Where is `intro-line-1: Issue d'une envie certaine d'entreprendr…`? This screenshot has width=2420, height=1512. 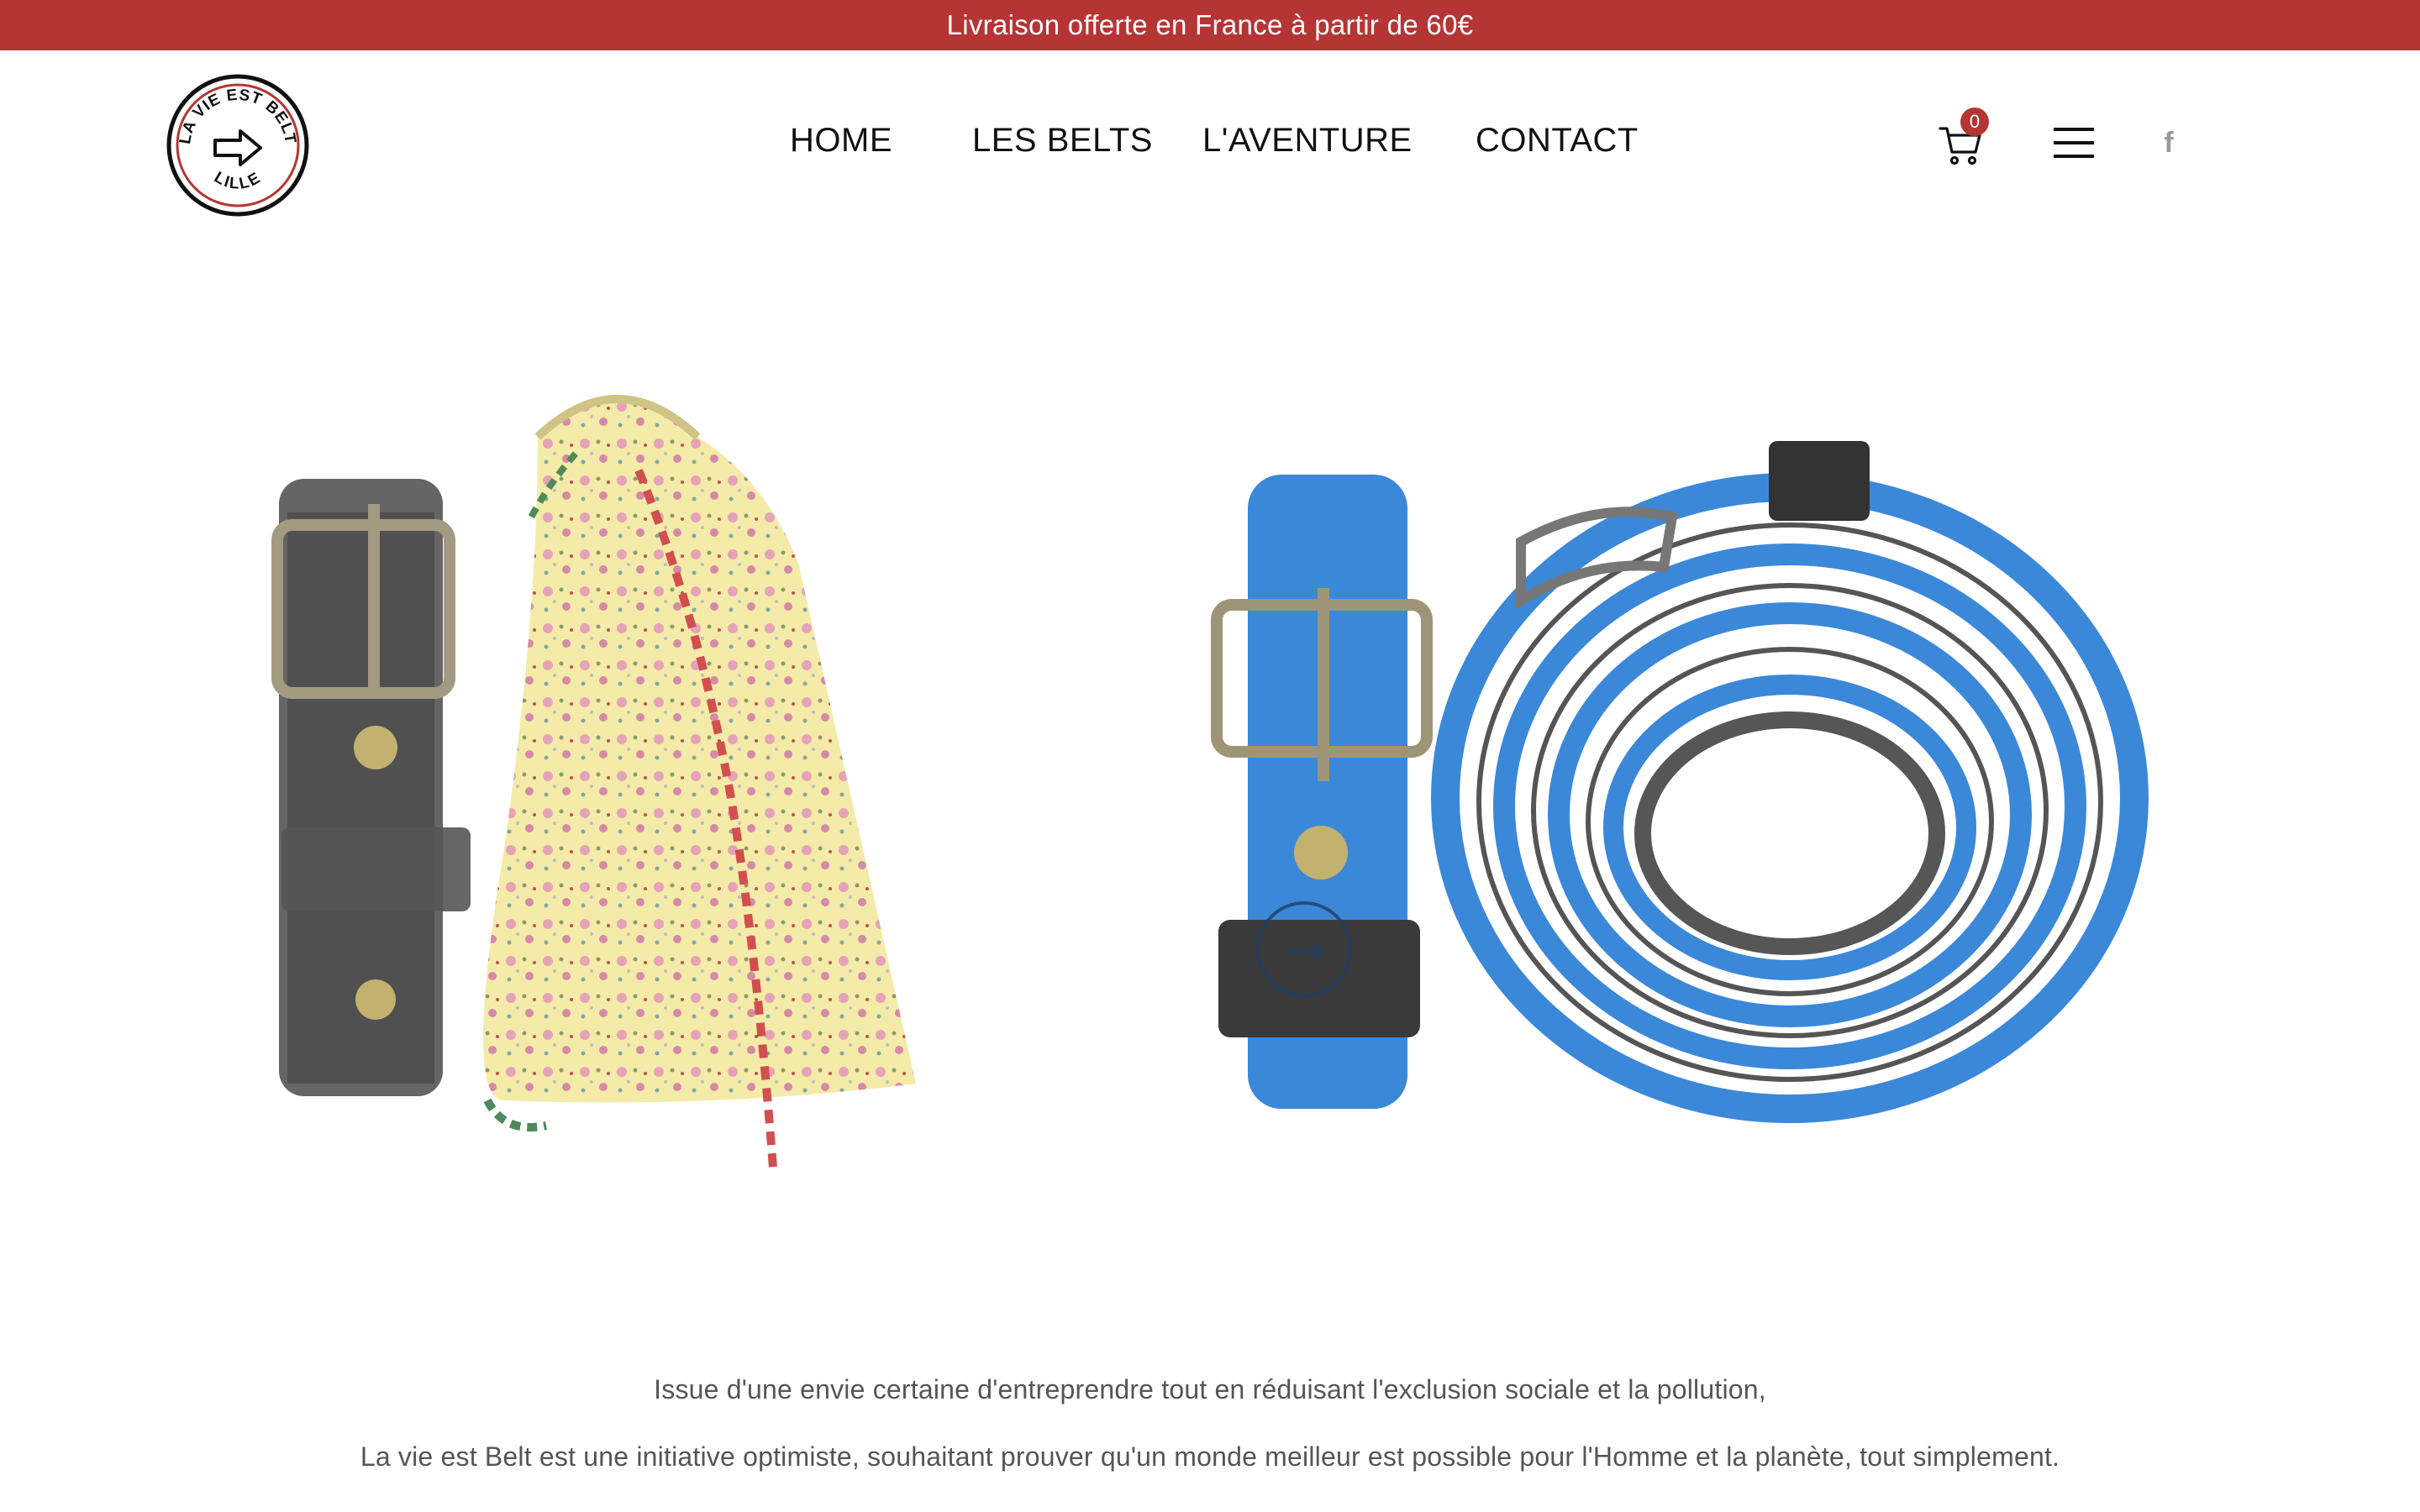
intro-line-1: Issue d'une envie certaine d'entreprendr… is located at coordinates (1210, 1389).